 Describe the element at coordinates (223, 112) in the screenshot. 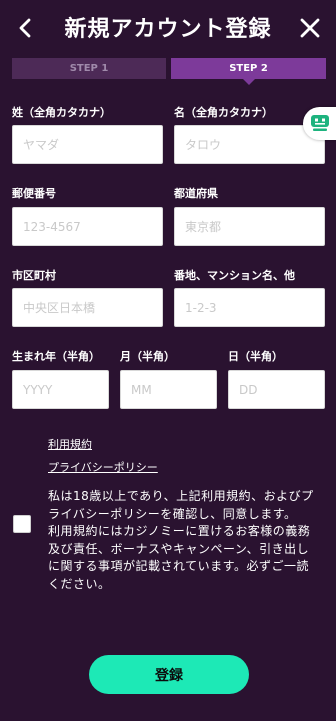

I see `first-name-label: 名（全角カタカナ）` at that location.